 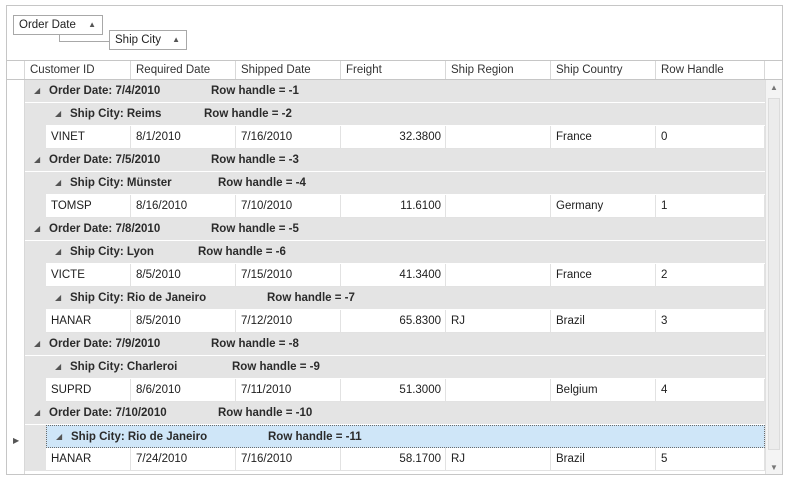 I want to click on table-cell: 8/16/2010, so click(x=183, y=206).